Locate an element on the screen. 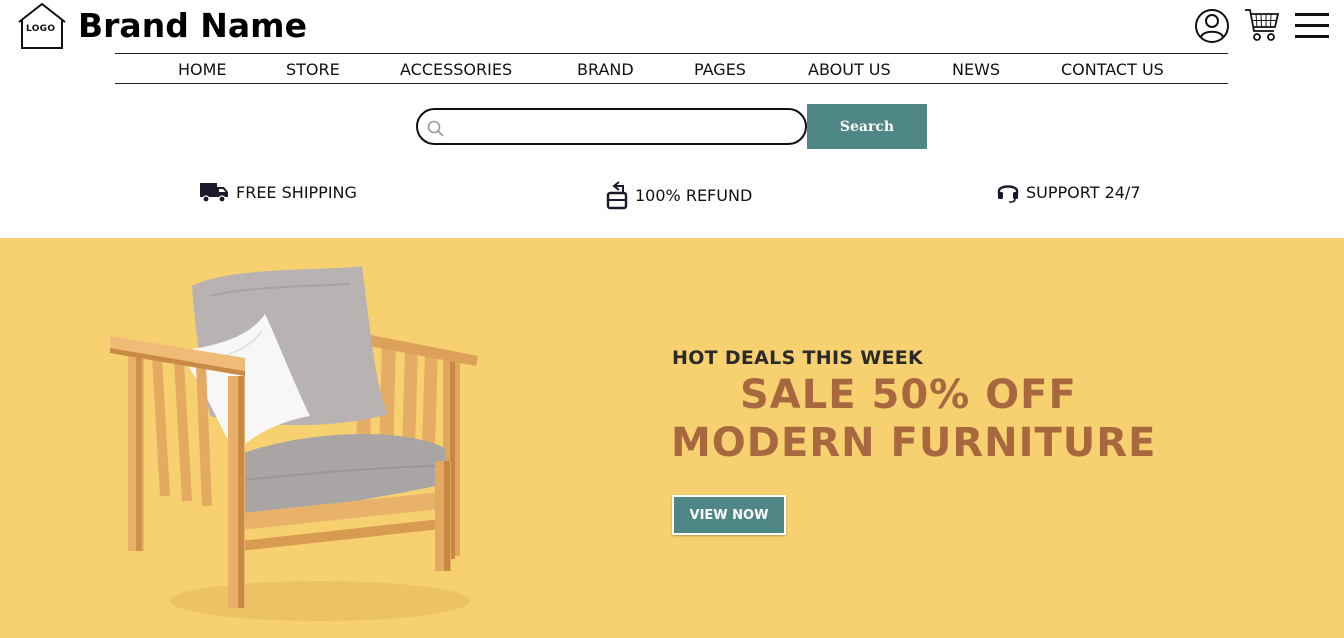  headset-icon is located at coordinates (1008, 194).